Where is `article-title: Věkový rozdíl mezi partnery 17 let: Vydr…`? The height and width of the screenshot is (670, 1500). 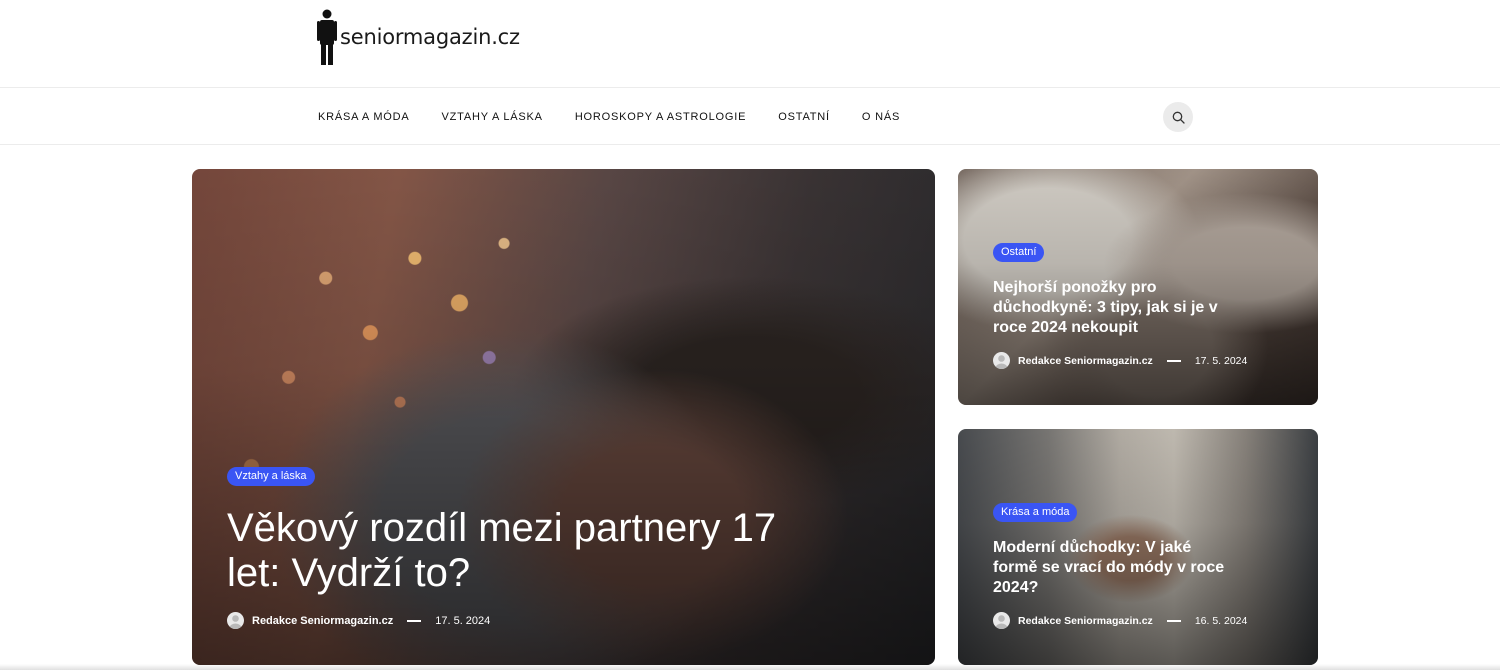
article-title: Věkový rozdíl mezi partnery 17 let: Vydr… is located at coordinates (507, 551).